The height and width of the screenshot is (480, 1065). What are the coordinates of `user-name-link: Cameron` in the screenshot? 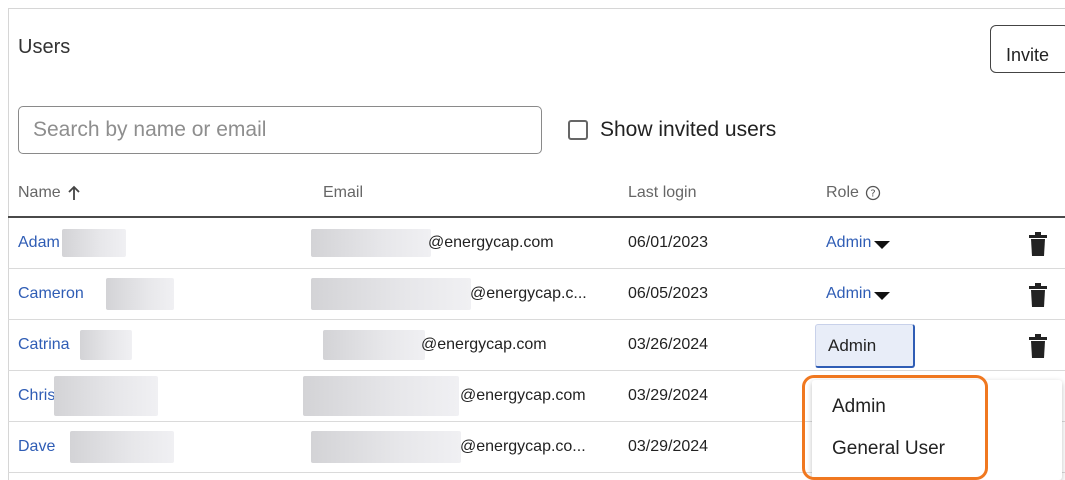 It's located at (51, 294).